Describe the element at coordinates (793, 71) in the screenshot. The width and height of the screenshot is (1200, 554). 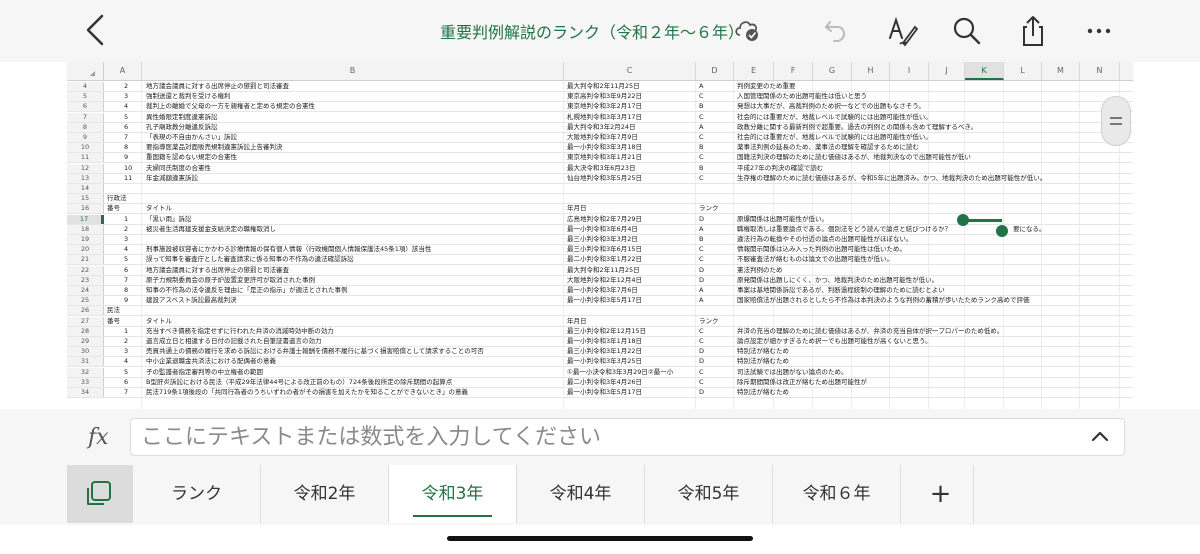
I see `column-header-f: F` at that location.